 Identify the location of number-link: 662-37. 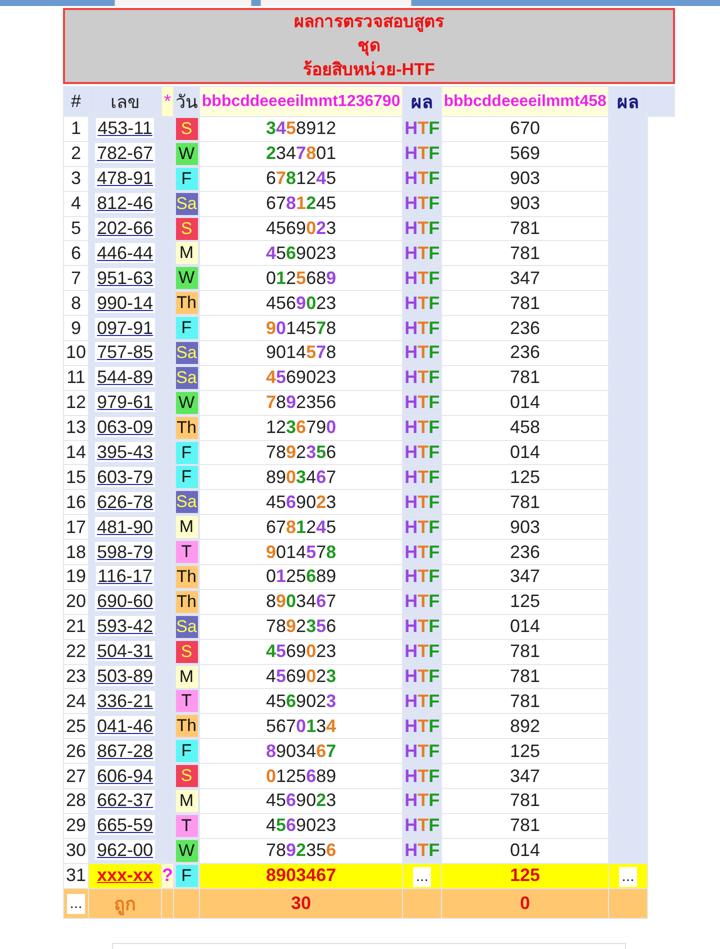
(125, 800).